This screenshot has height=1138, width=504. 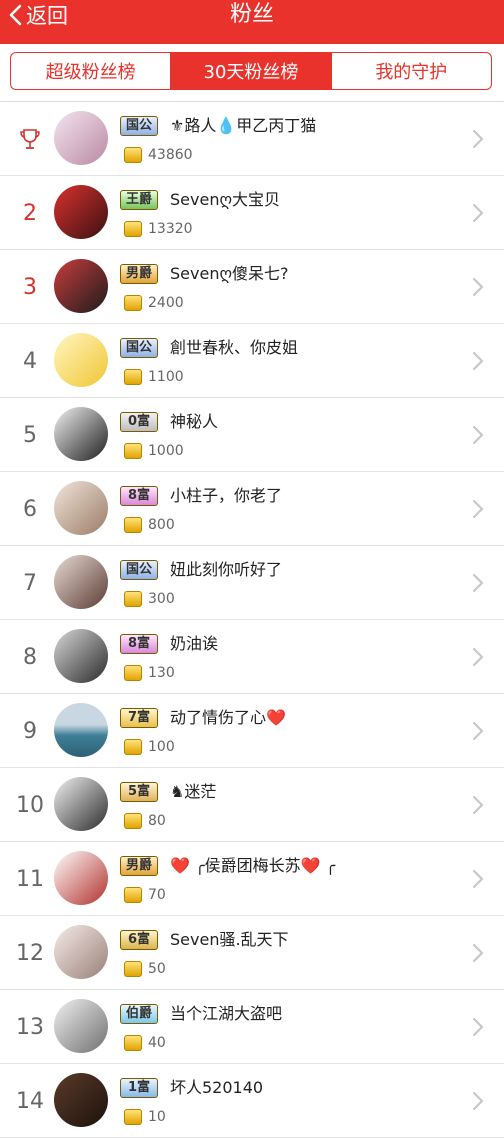 I want to click on fan-name: 小柱子，你老了, so click(x=226, y=495).